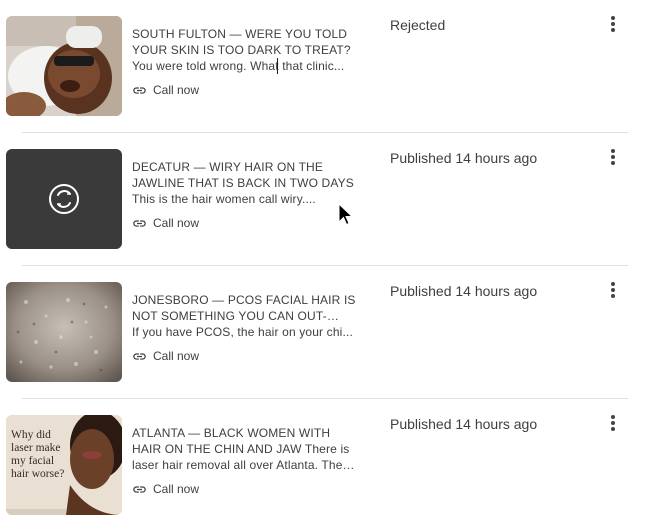 The height and width of the screenshot is (532, 660). What do you see at coordinates (418, 25) in the screenshot?
I see `post-status: Rejected` at bounding box center [418, 25].